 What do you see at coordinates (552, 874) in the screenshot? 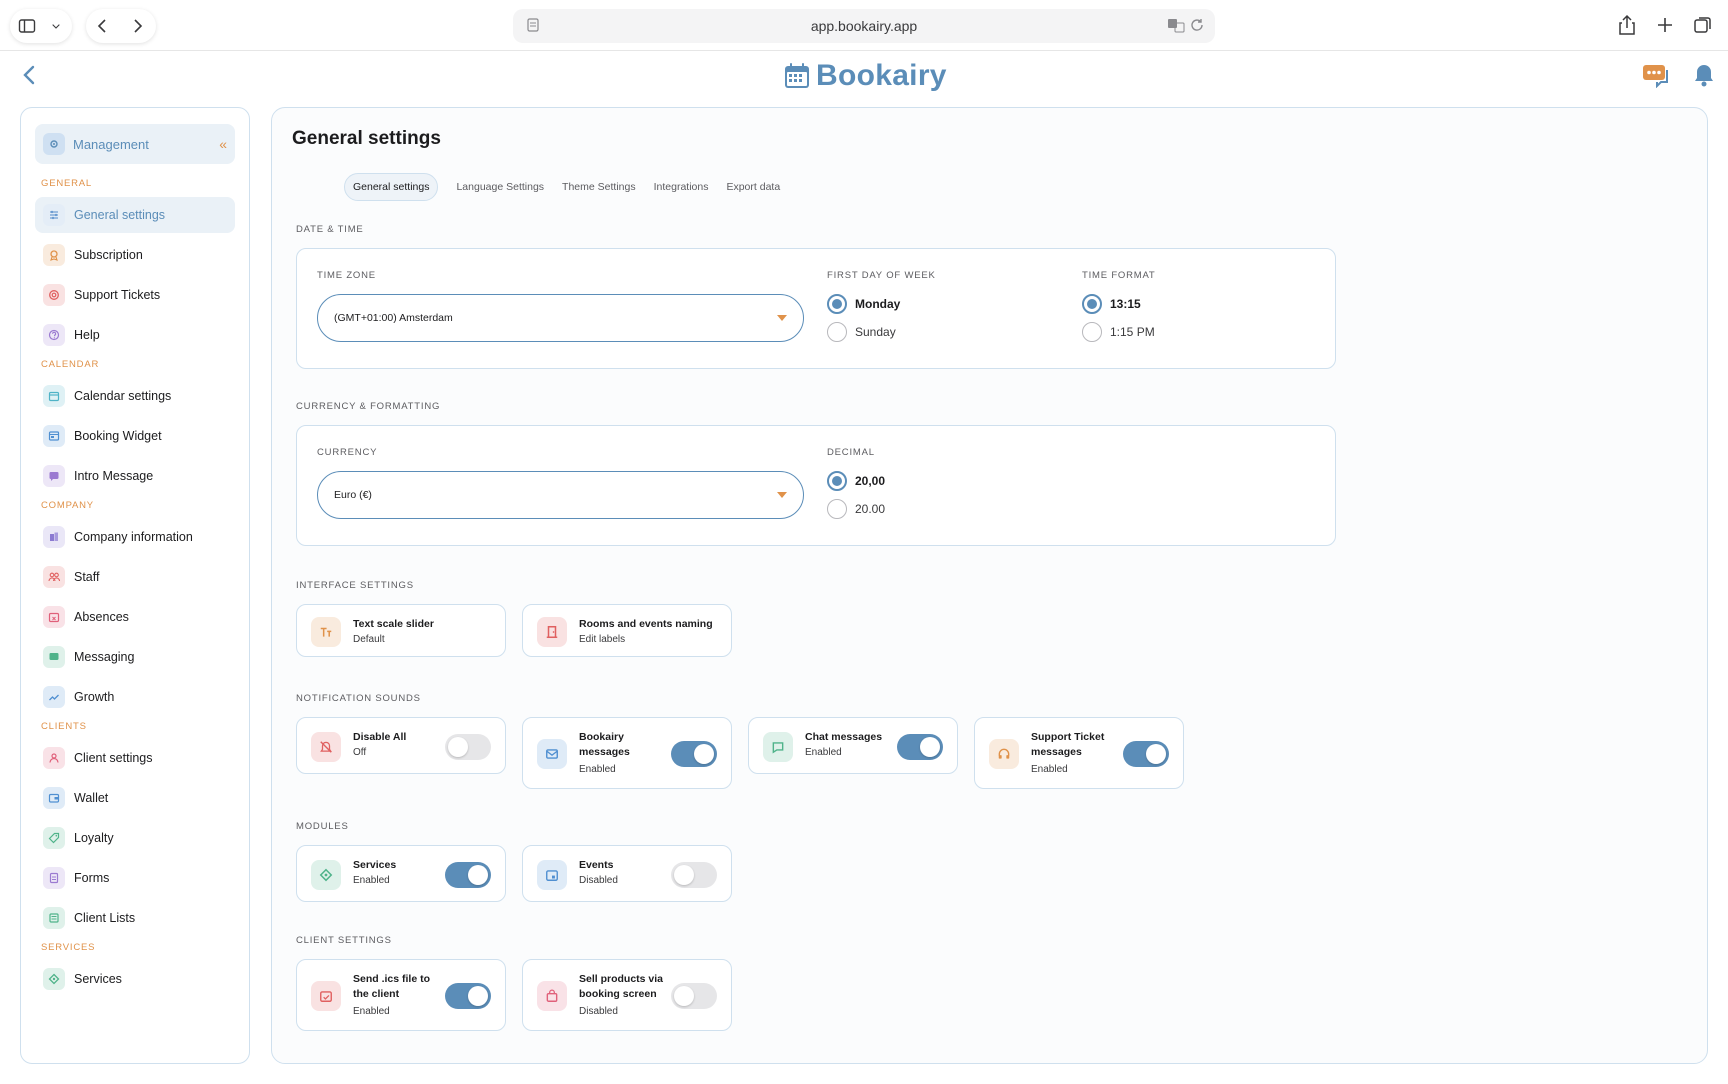
I see `calendar-event-icon` at bounding box center [552, 874].